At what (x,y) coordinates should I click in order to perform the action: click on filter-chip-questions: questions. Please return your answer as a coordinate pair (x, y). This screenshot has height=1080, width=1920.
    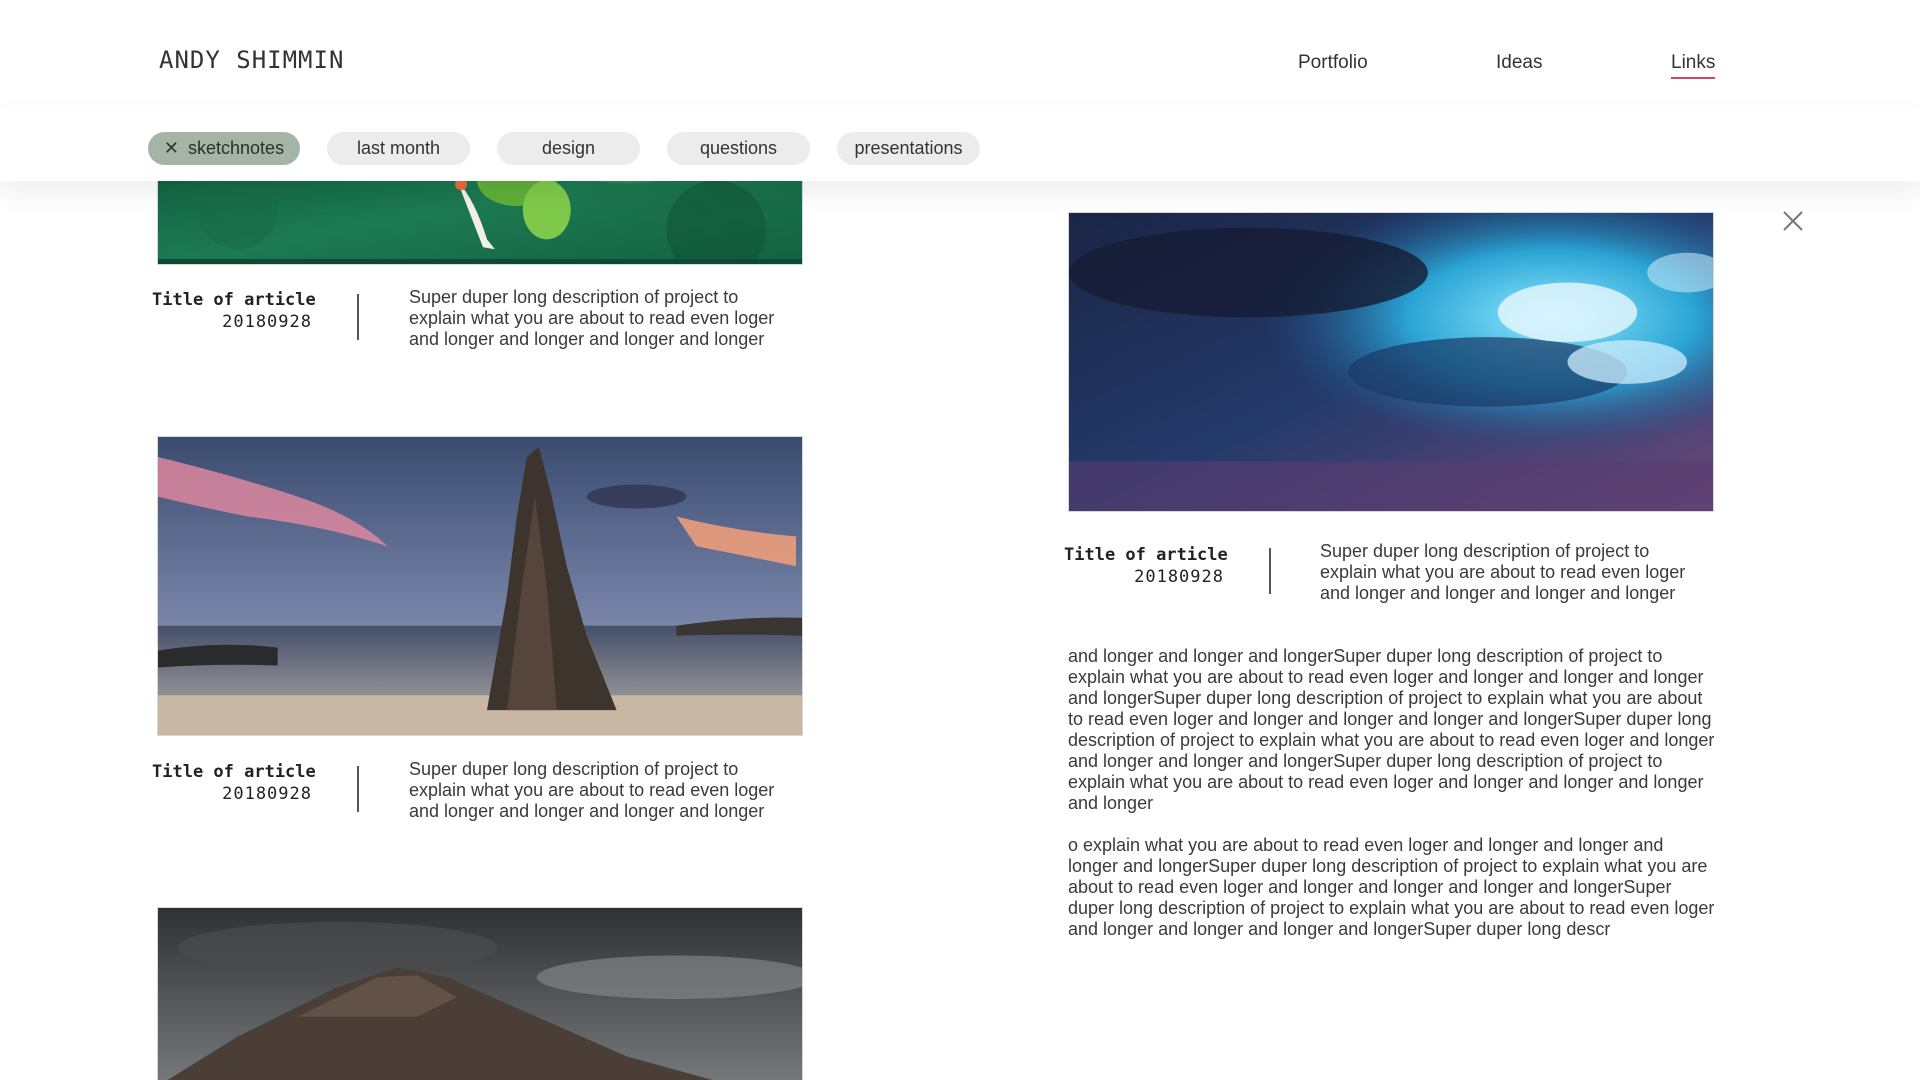
    Looking at the image, I should click on (738, 148).